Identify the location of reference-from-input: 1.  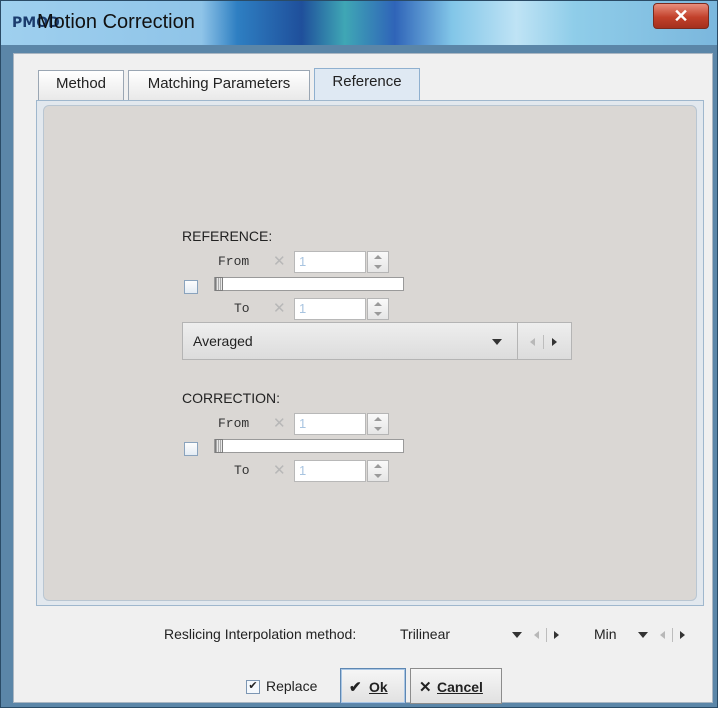
(330, 262).